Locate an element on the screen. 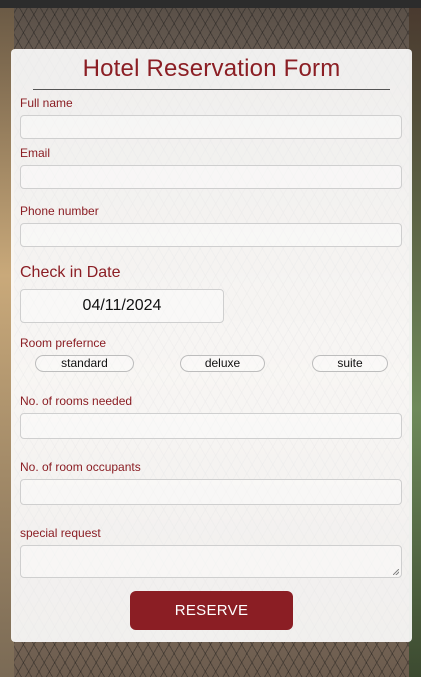 The width and height of the screenshot is (421, 677). rooms-needed-label: No. of rooms needed is located at coordinates (76, 401).